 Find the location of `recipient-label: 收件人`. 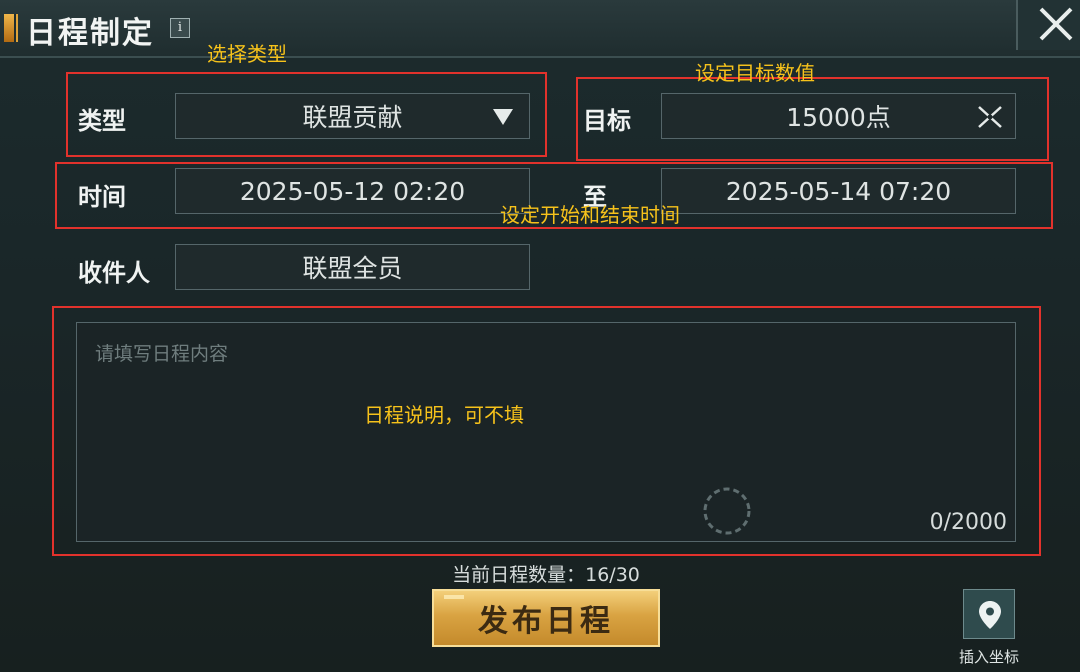

recipient-label: 收件人 is located at coordinates (114, 272).